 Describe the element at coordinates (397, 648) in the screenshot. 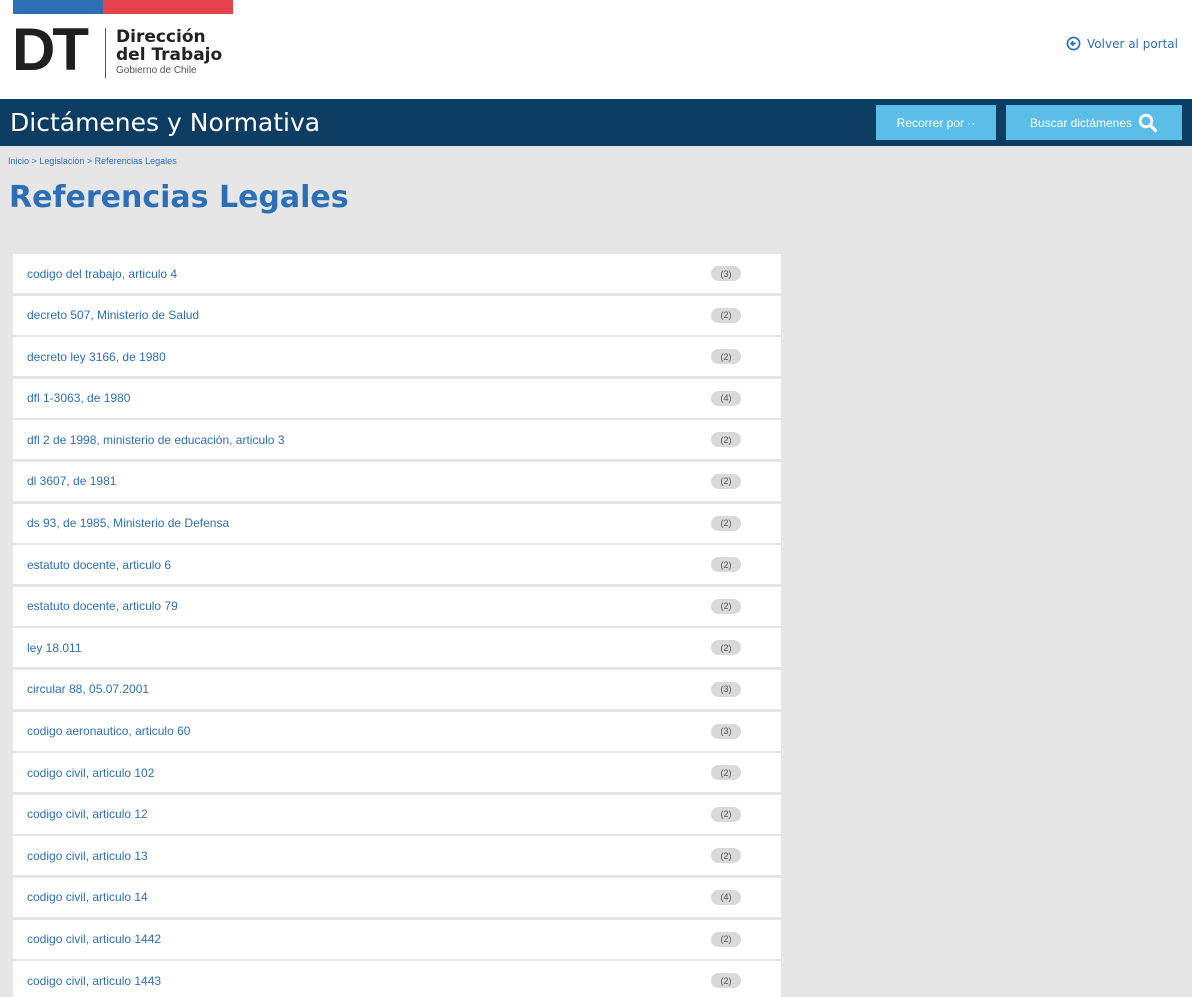

I see `list-item: ley 18.011 (2)` at that location.